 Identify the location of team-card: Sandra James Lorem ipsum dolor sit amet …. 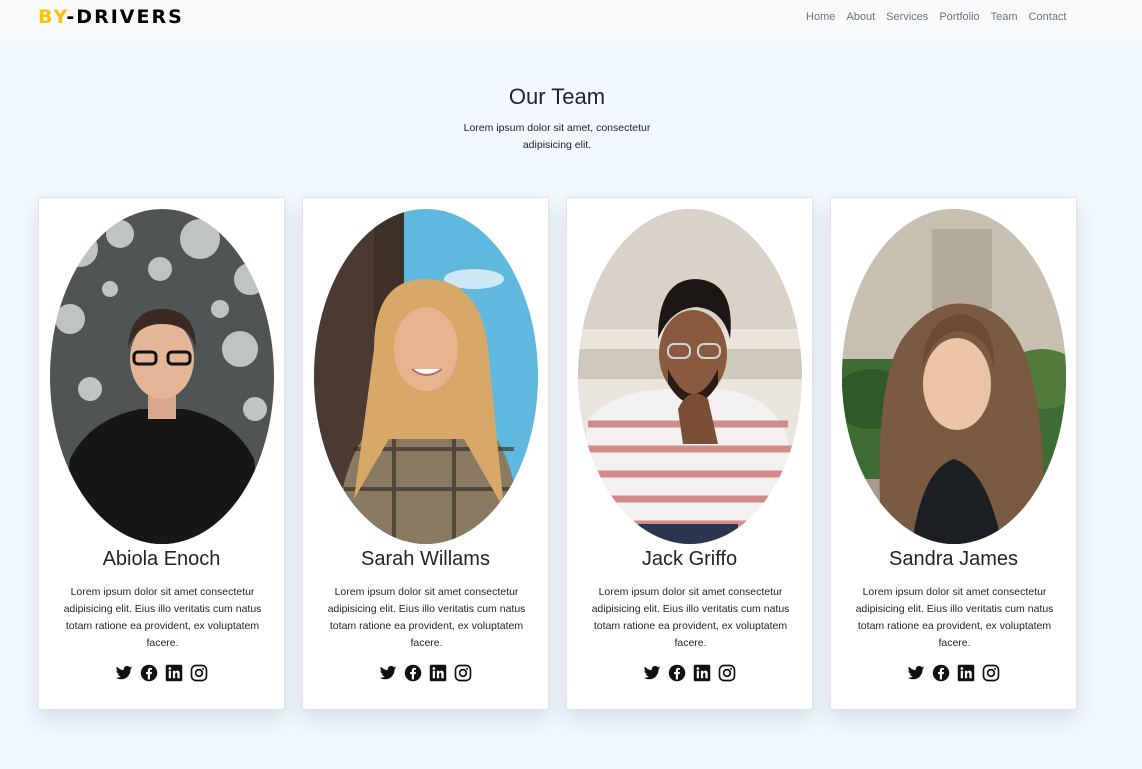
(953, 453).